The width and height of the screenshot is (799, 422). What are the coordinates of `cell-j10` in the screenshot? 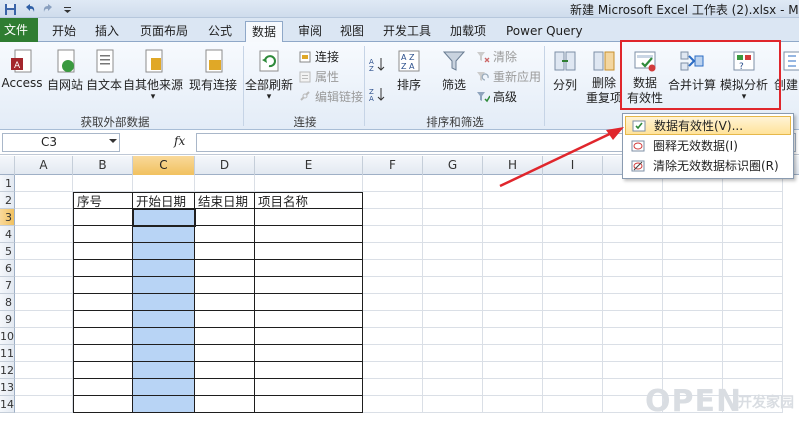 It's located at (633, 336).